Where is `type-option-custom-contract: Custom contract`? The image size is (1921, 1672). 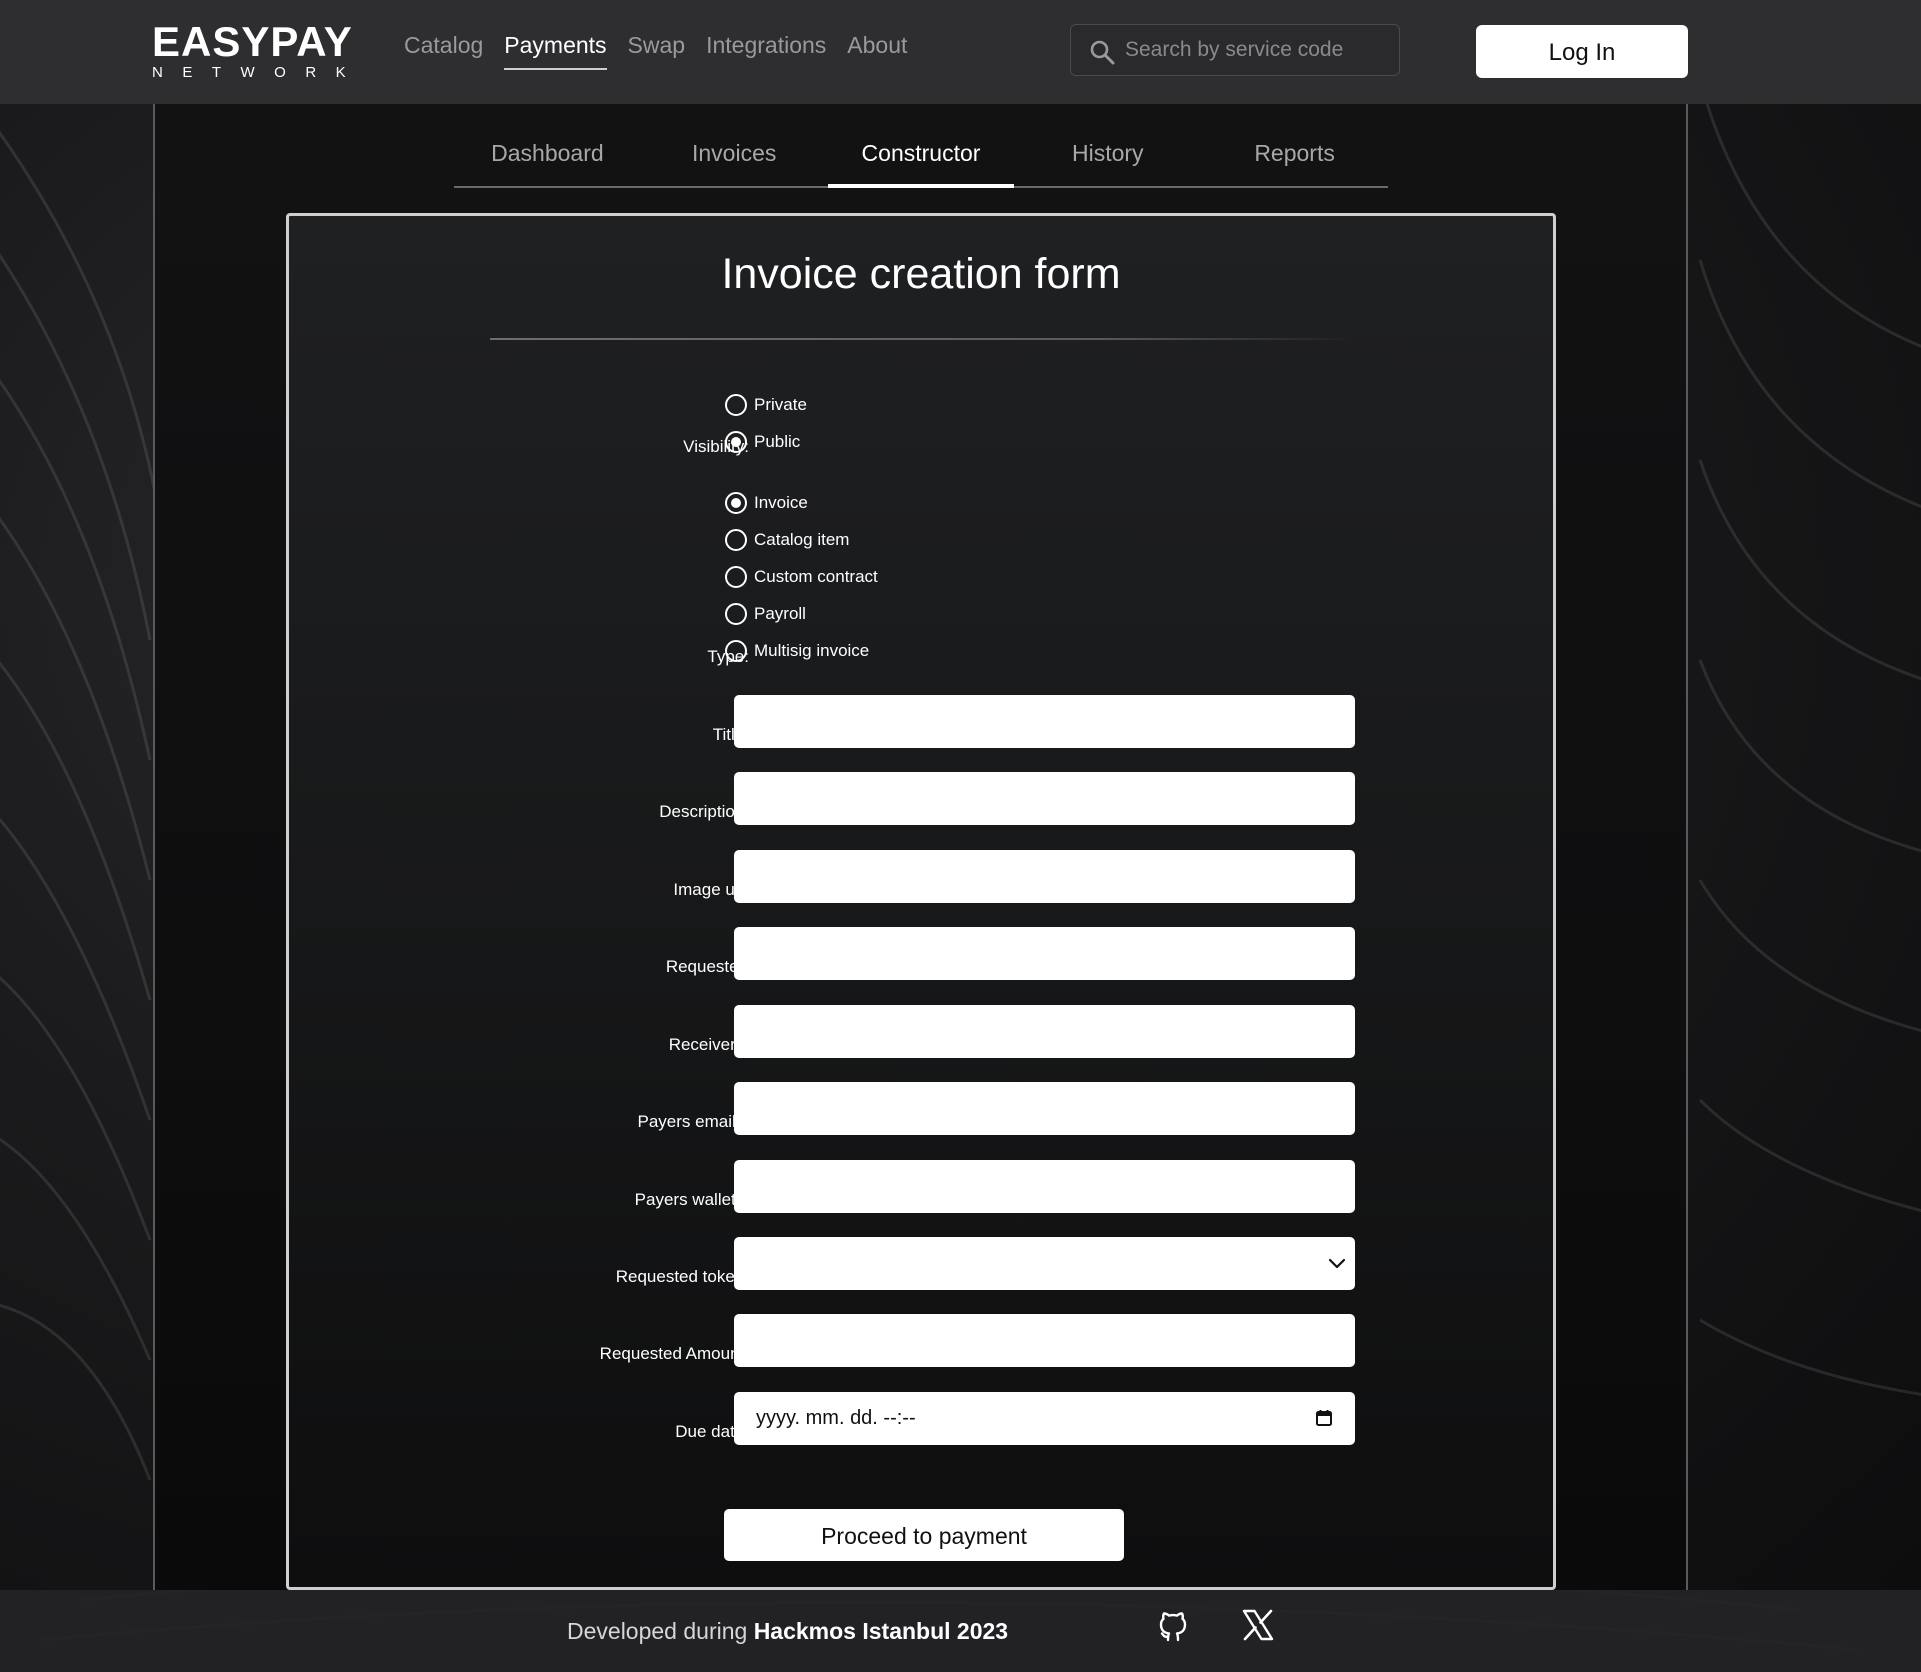 type-option-custom-contract: Custom contract is located at coordinates (801, 577).